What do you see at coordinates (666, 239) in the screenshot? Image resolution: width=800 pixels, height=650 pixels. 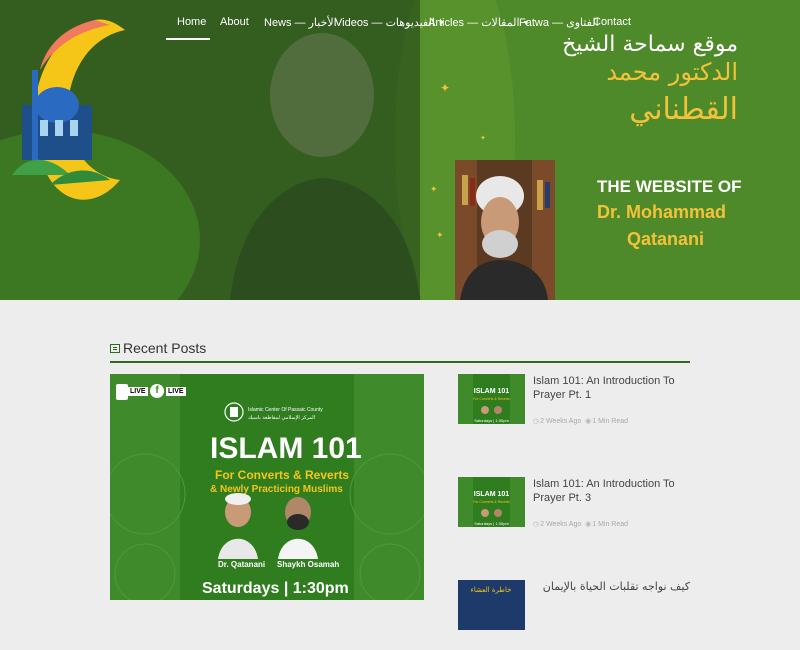 I see `hero-english-line3: Qatanani` at bounding box center [666, 239].